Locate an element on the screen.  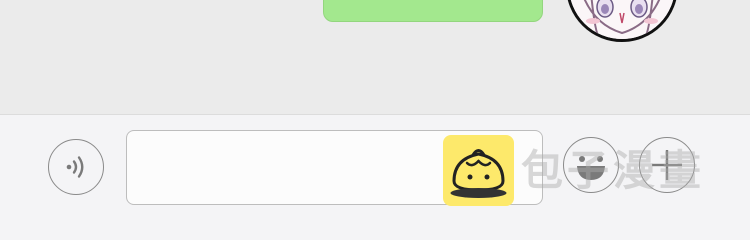
more-options-button is located at coordinates (667, 165).